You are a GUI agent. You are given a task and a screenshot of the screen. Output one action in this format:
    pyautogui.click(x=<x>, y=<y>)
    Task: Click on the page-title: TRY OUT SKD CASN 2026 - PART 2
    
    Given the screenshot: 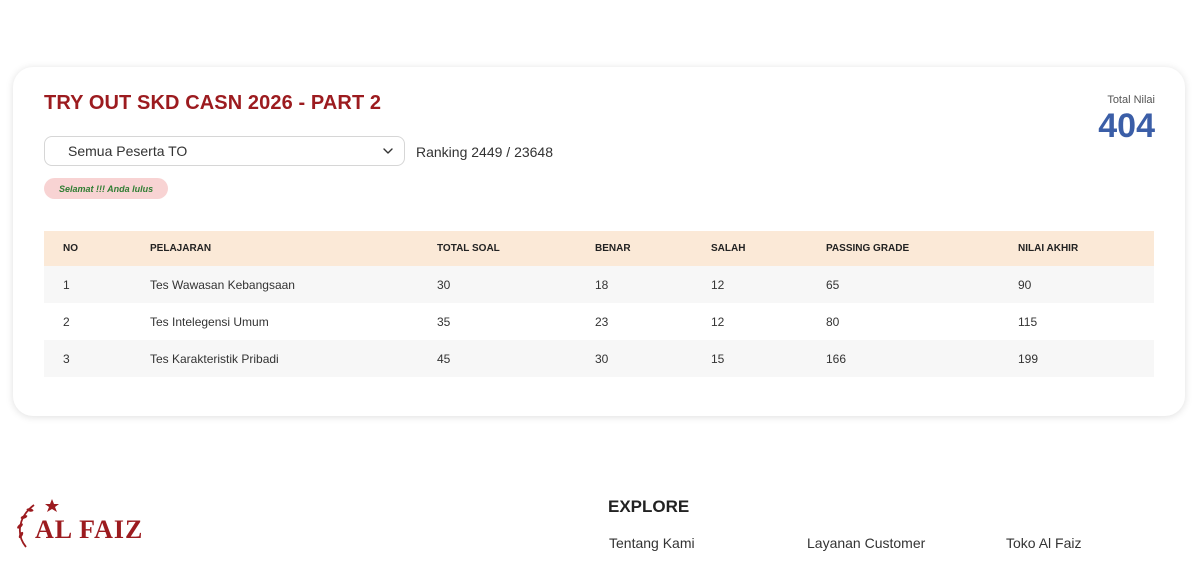 What is the action you would take?
    pyautogui.click(x=213, y=103)
    